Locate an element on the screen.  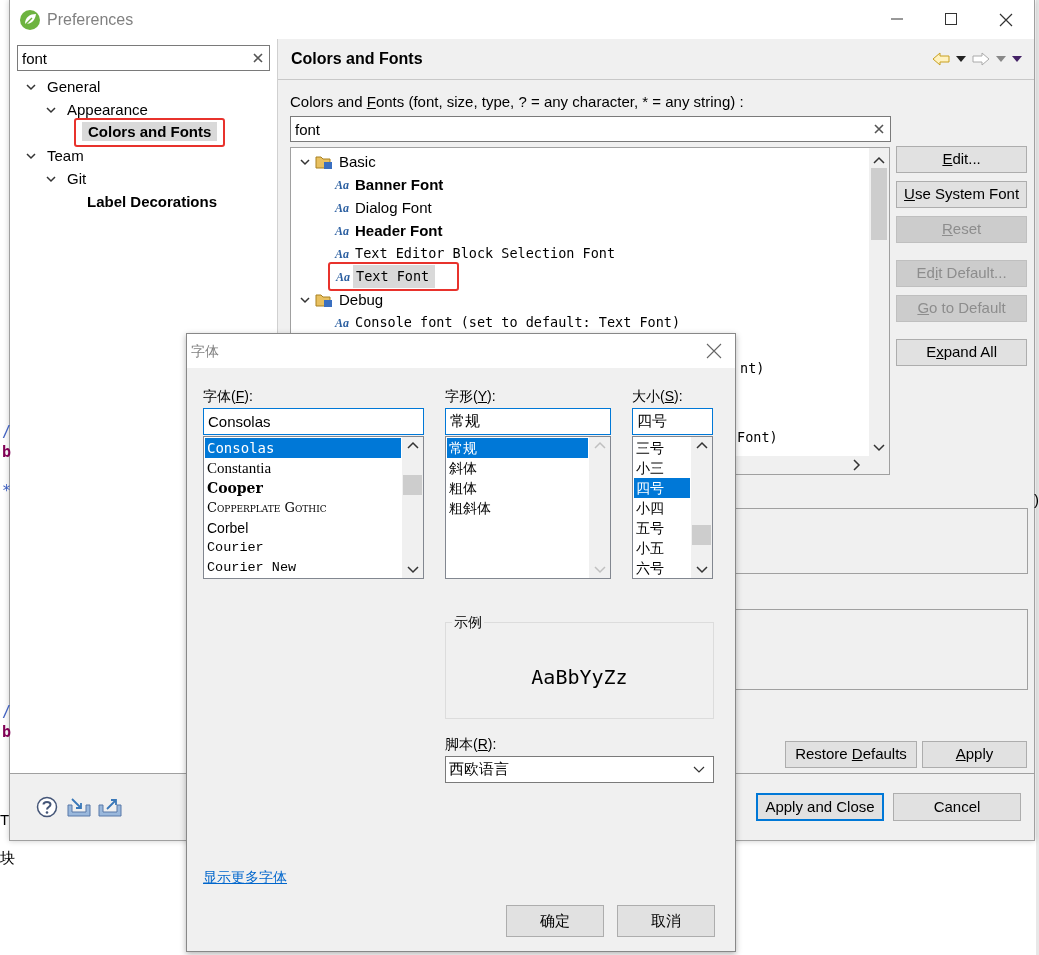
list-item: 五号 is located at coordinates (662, 528).